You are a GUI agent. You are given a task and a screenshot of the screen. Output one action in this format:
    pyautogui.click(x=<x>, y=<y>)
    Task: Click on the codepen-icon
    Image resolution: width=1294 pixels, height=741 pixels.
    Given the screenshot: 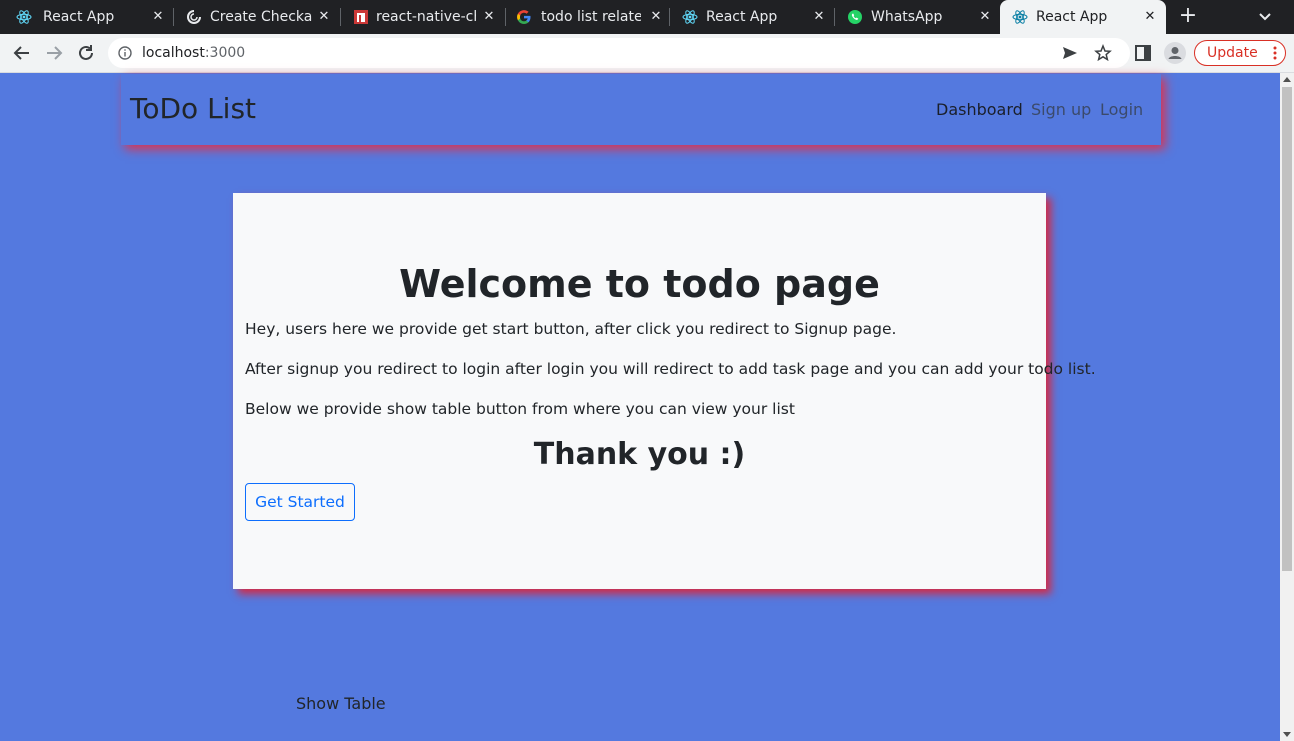 What is the action you would take?
    pyautogui.click(x=194, y=17)
    